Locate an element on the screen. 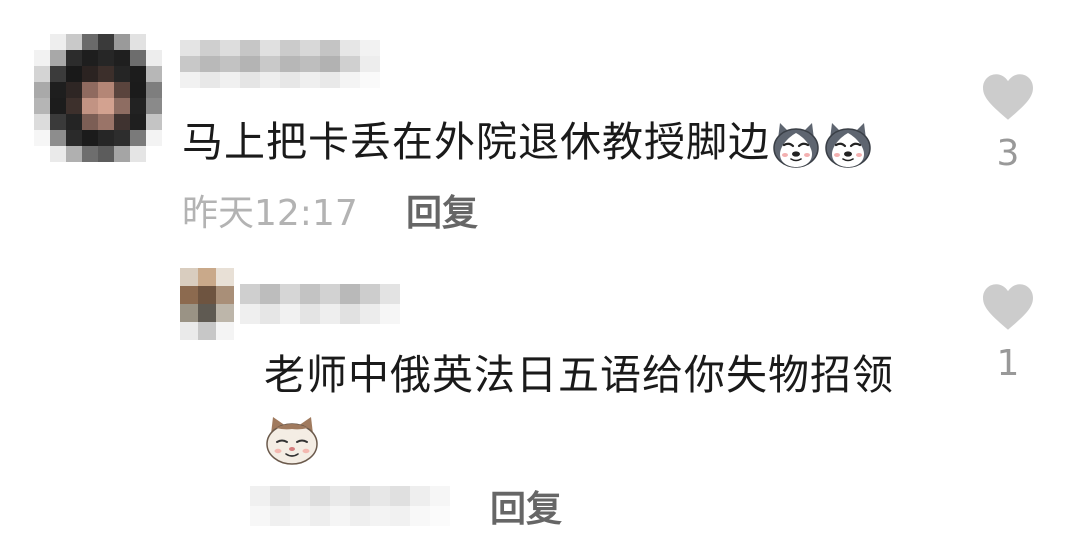 The height and width of the screenshot is (545, 1080). reply-body: 老师中俄英法日五语给你失物招领 is located at coordinates (579, 375).